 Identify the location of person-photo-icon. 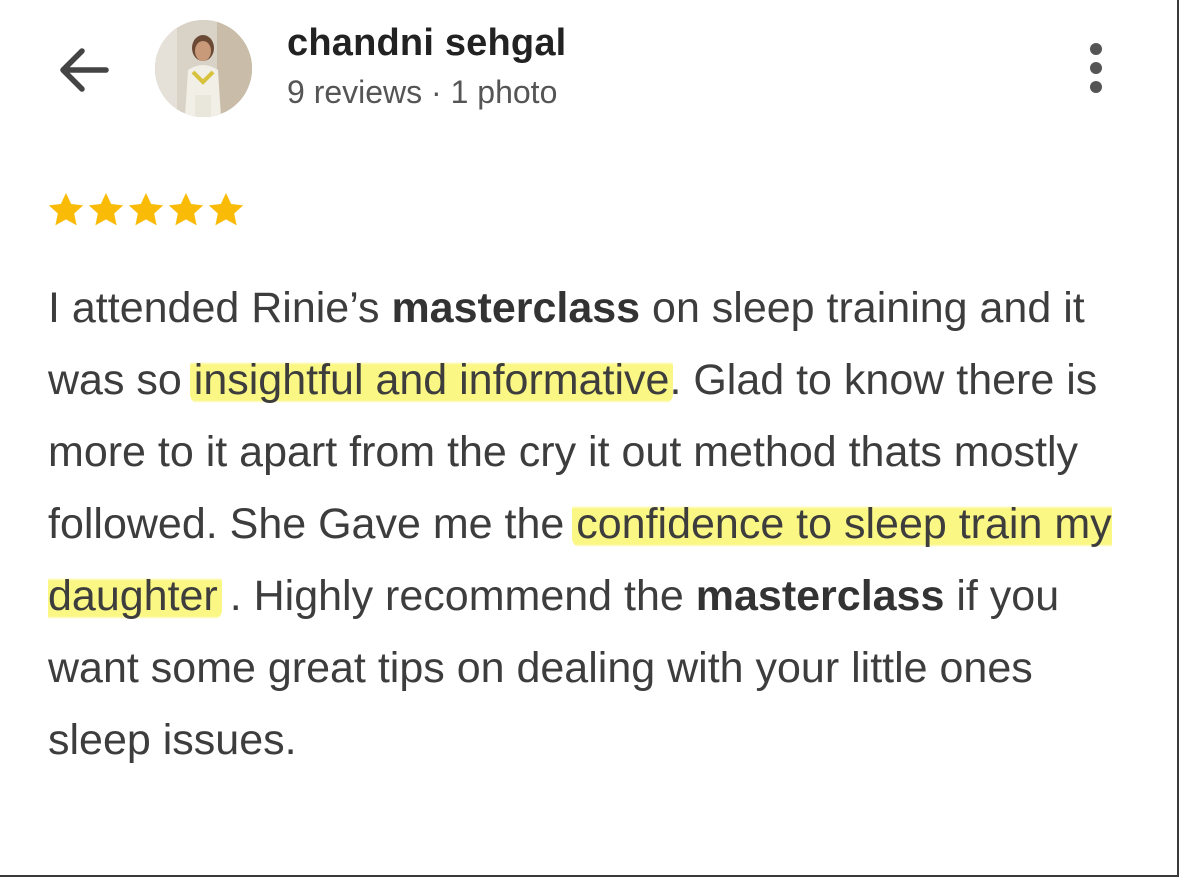
(203, 68).